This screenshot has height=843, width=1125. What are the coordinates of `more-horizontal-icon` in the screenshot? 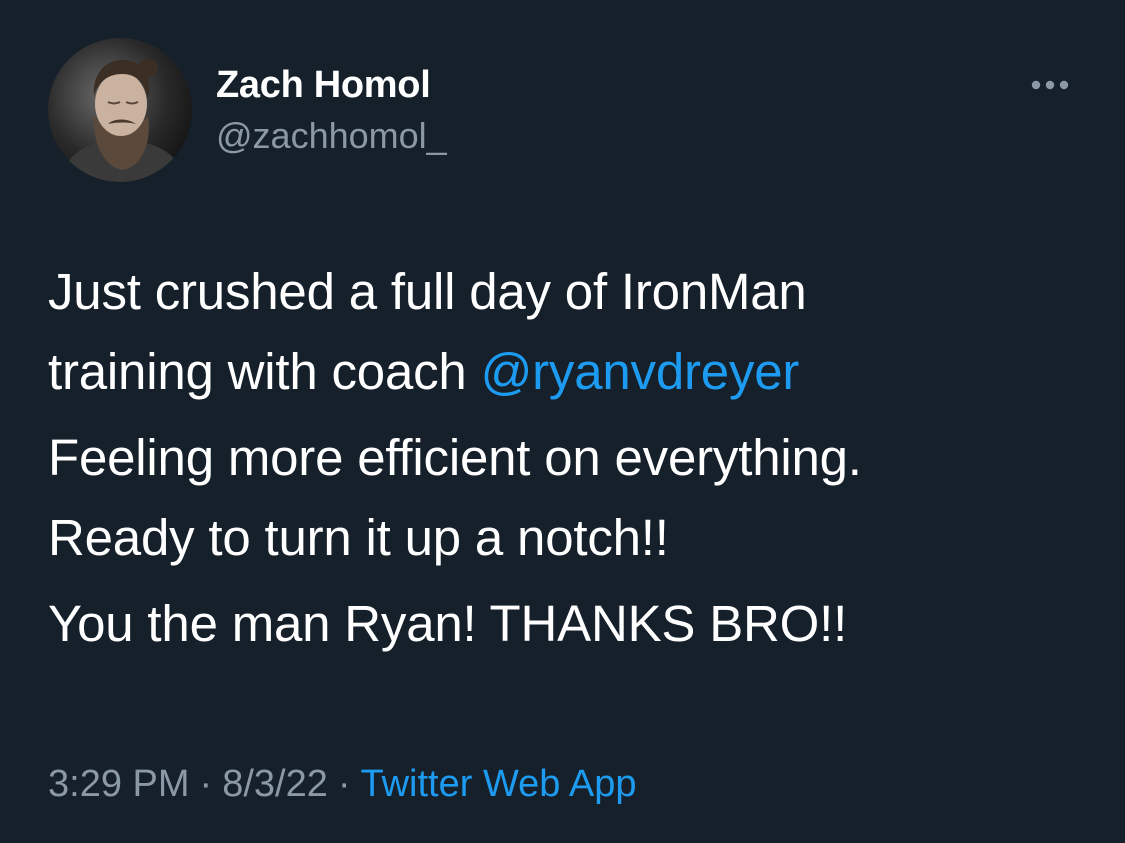 It's located at (1050, 85).